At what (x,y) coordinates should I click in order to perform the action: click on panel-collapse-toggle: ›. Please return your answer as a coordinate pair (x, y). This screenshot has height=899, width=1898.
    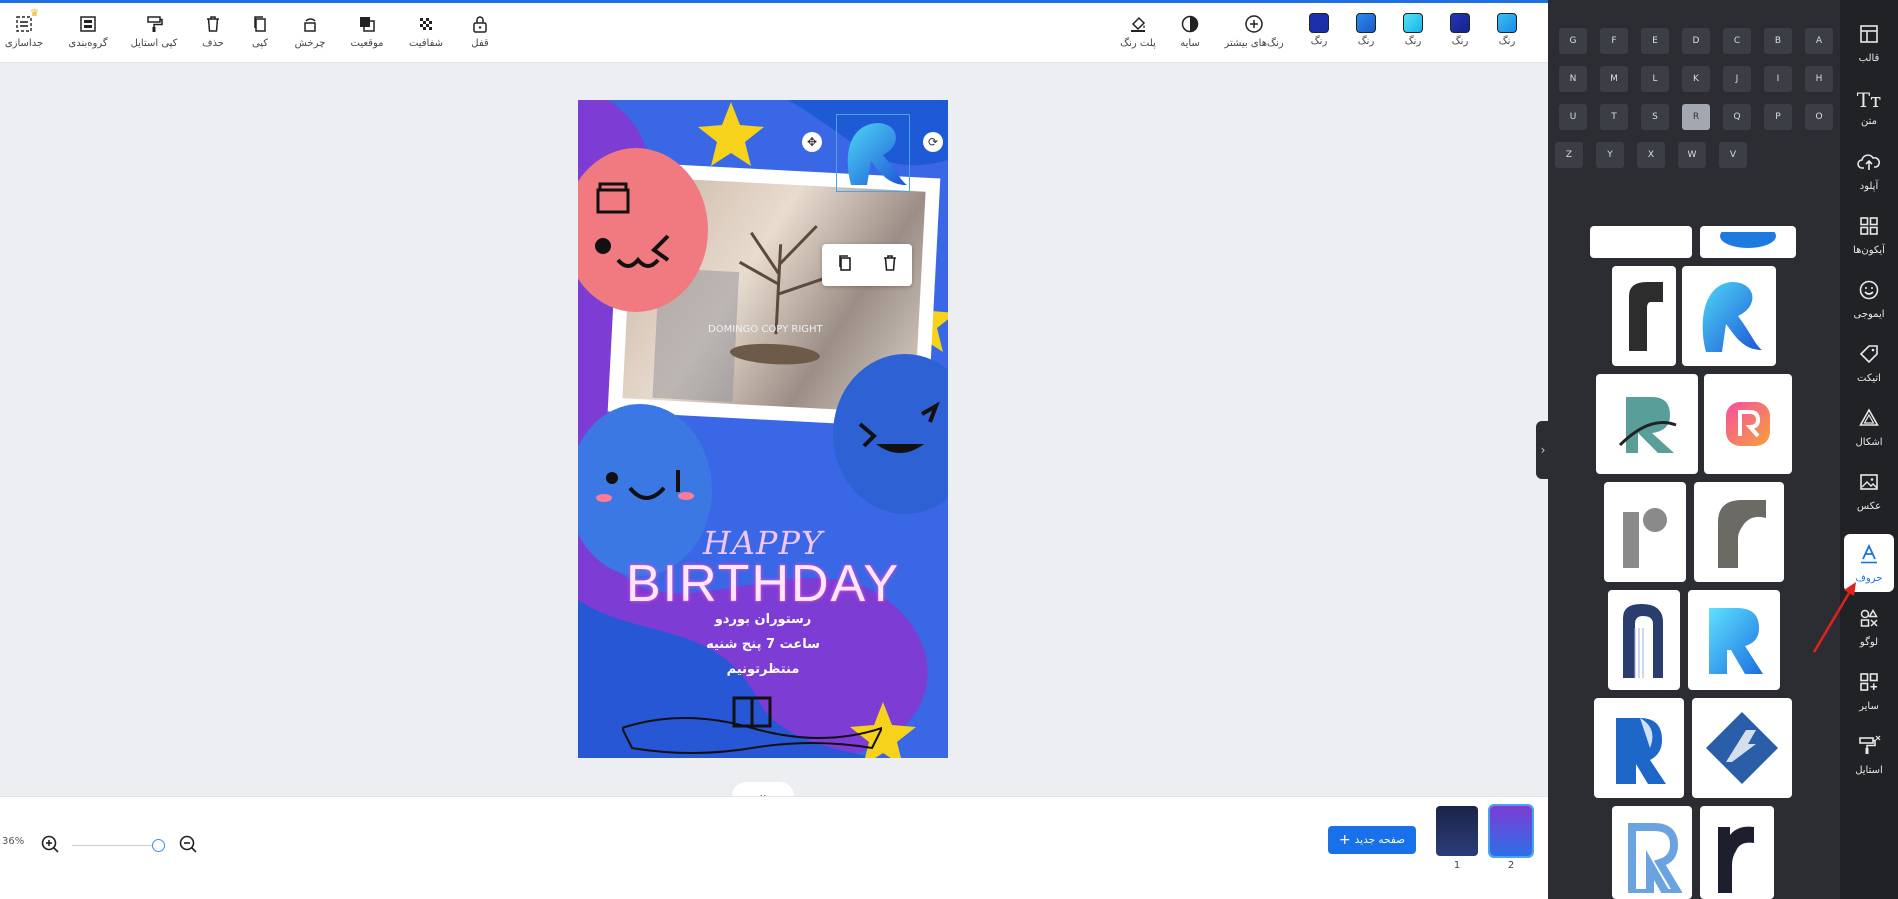
    Looking at the image, I should click on (1543, 450).